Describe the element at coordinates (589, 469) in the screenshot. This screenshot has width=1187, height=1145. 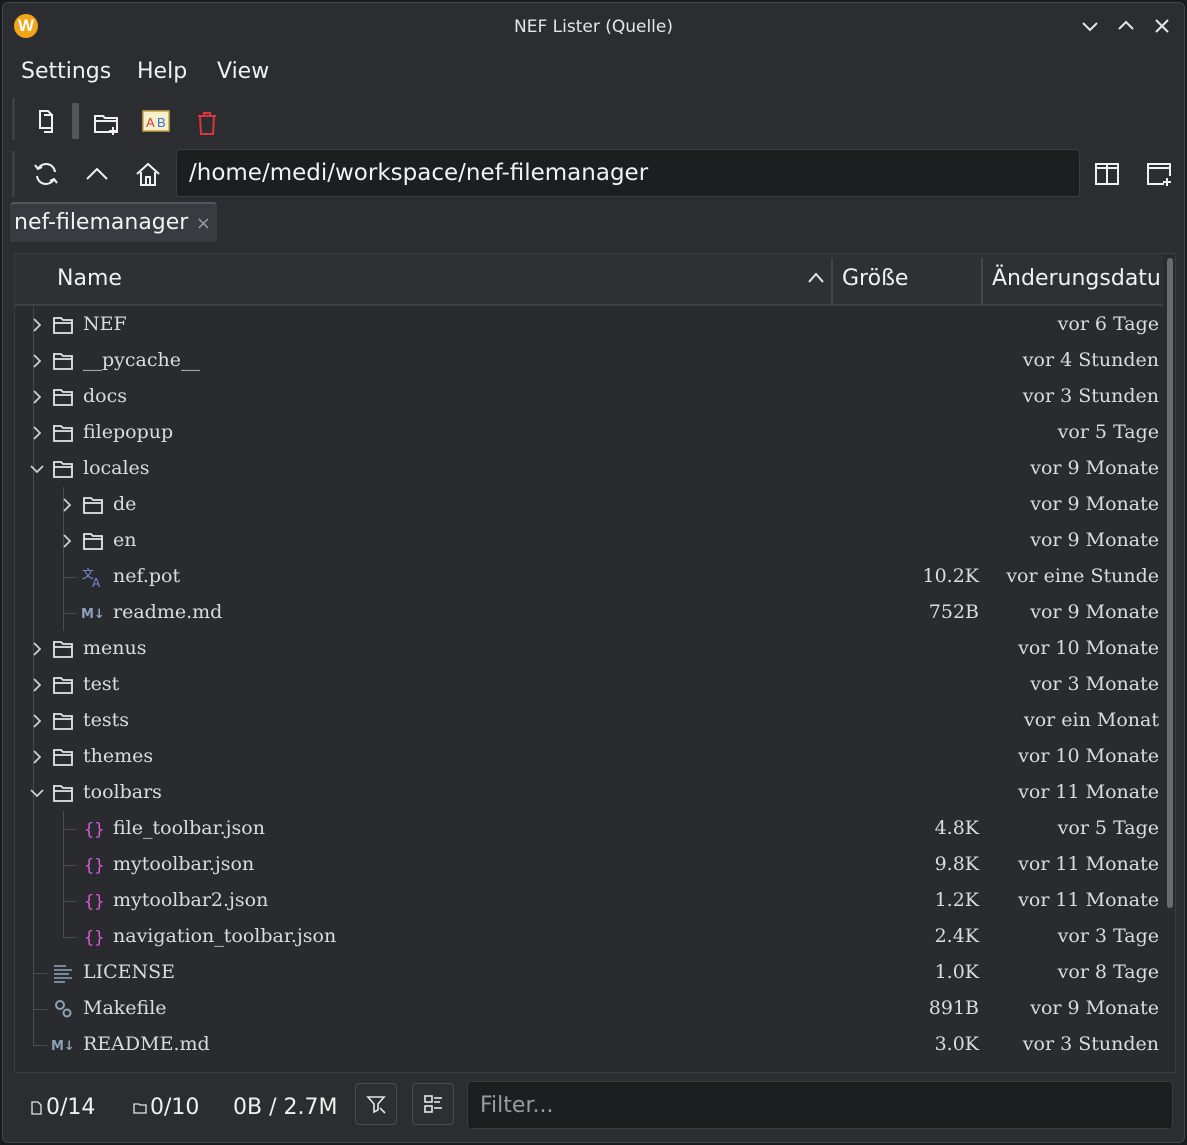
I see `table-row: locales vor 9 Monate` at that location.